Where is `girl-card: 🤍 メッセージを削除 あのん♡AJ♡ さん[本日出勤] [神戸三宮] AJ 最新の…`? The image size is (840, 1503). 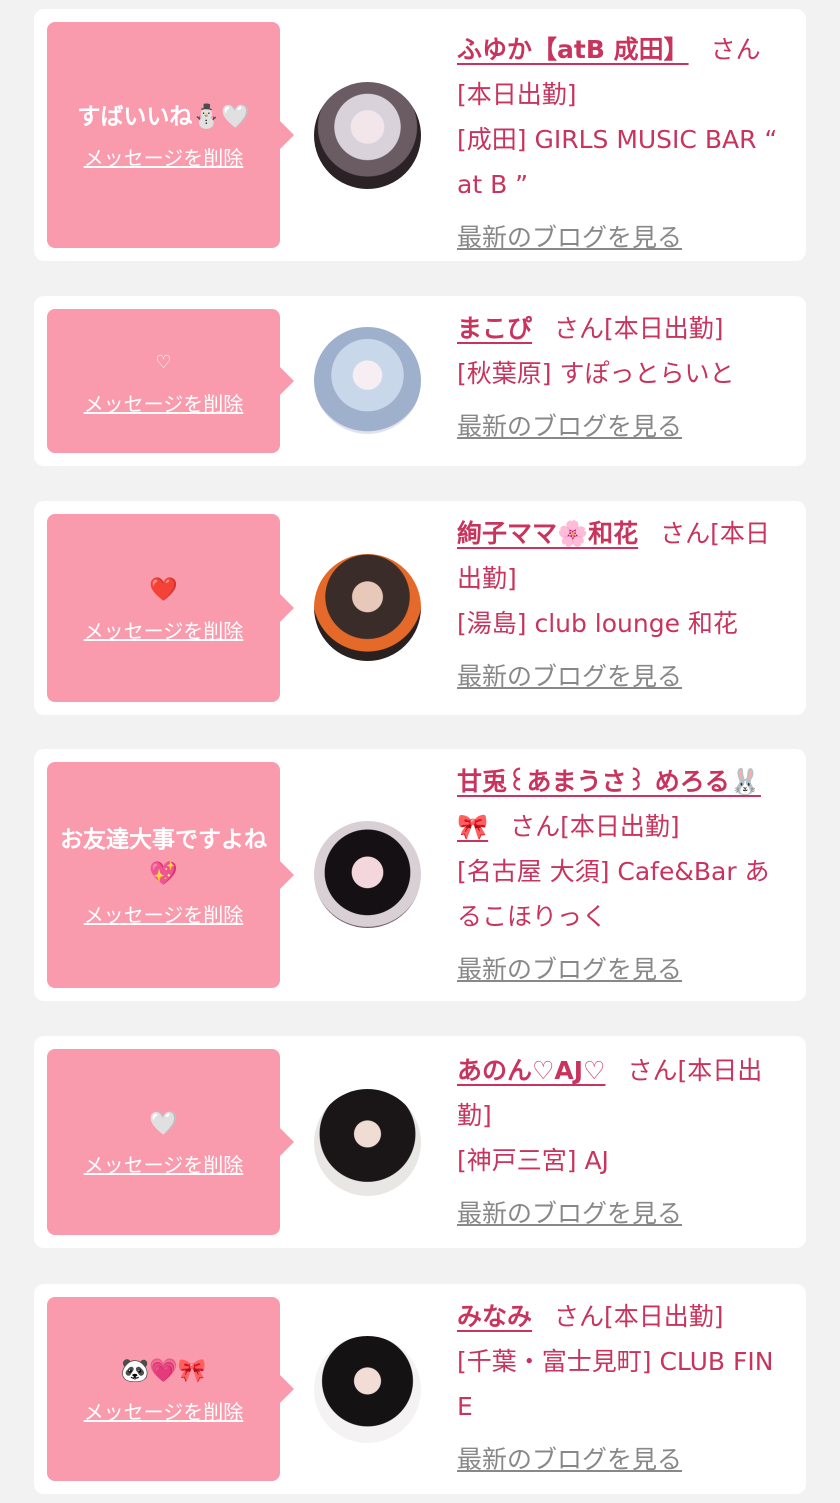 girl-card: 🤍 メッセージを削除 あのん♡AJ♡ さん[本日出勤] [神戸三宮] AJ 最新の… is located at coordinates (420, 1142).